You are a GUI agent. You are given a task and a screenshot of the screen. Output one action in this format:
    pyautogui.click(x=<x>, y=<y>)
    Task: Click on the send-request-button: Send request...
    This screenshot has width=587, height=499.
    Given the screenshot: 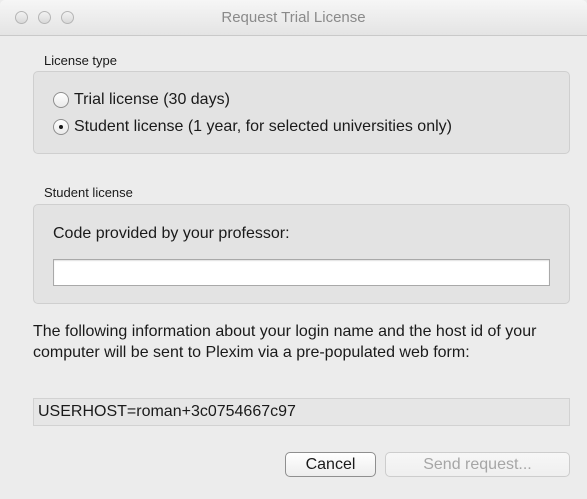 What is the action you would take?
    pyautogui.click(x=477, y=464)
    